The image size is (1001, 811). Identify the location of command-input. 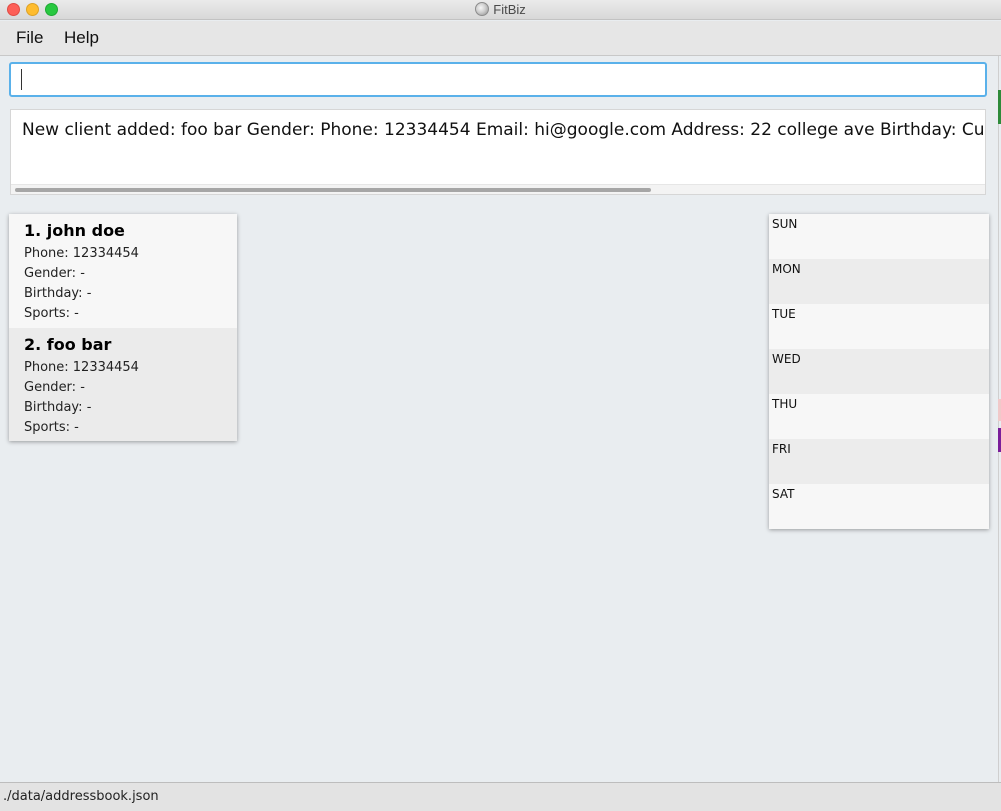
(498, 79).